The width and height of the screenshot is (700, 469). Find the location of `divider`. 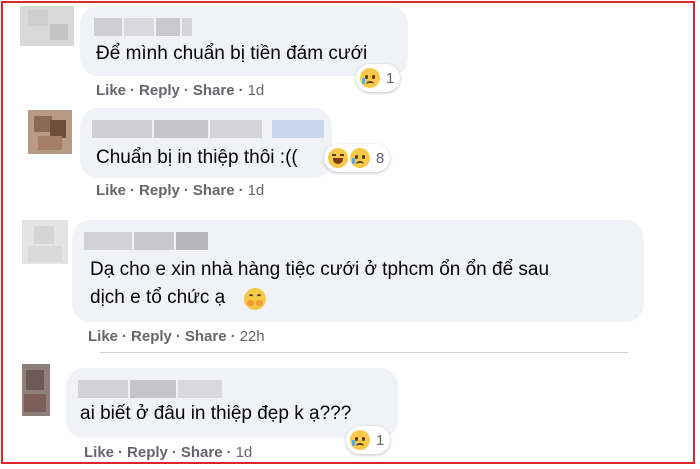

divider is located at coordinates (364, 352).